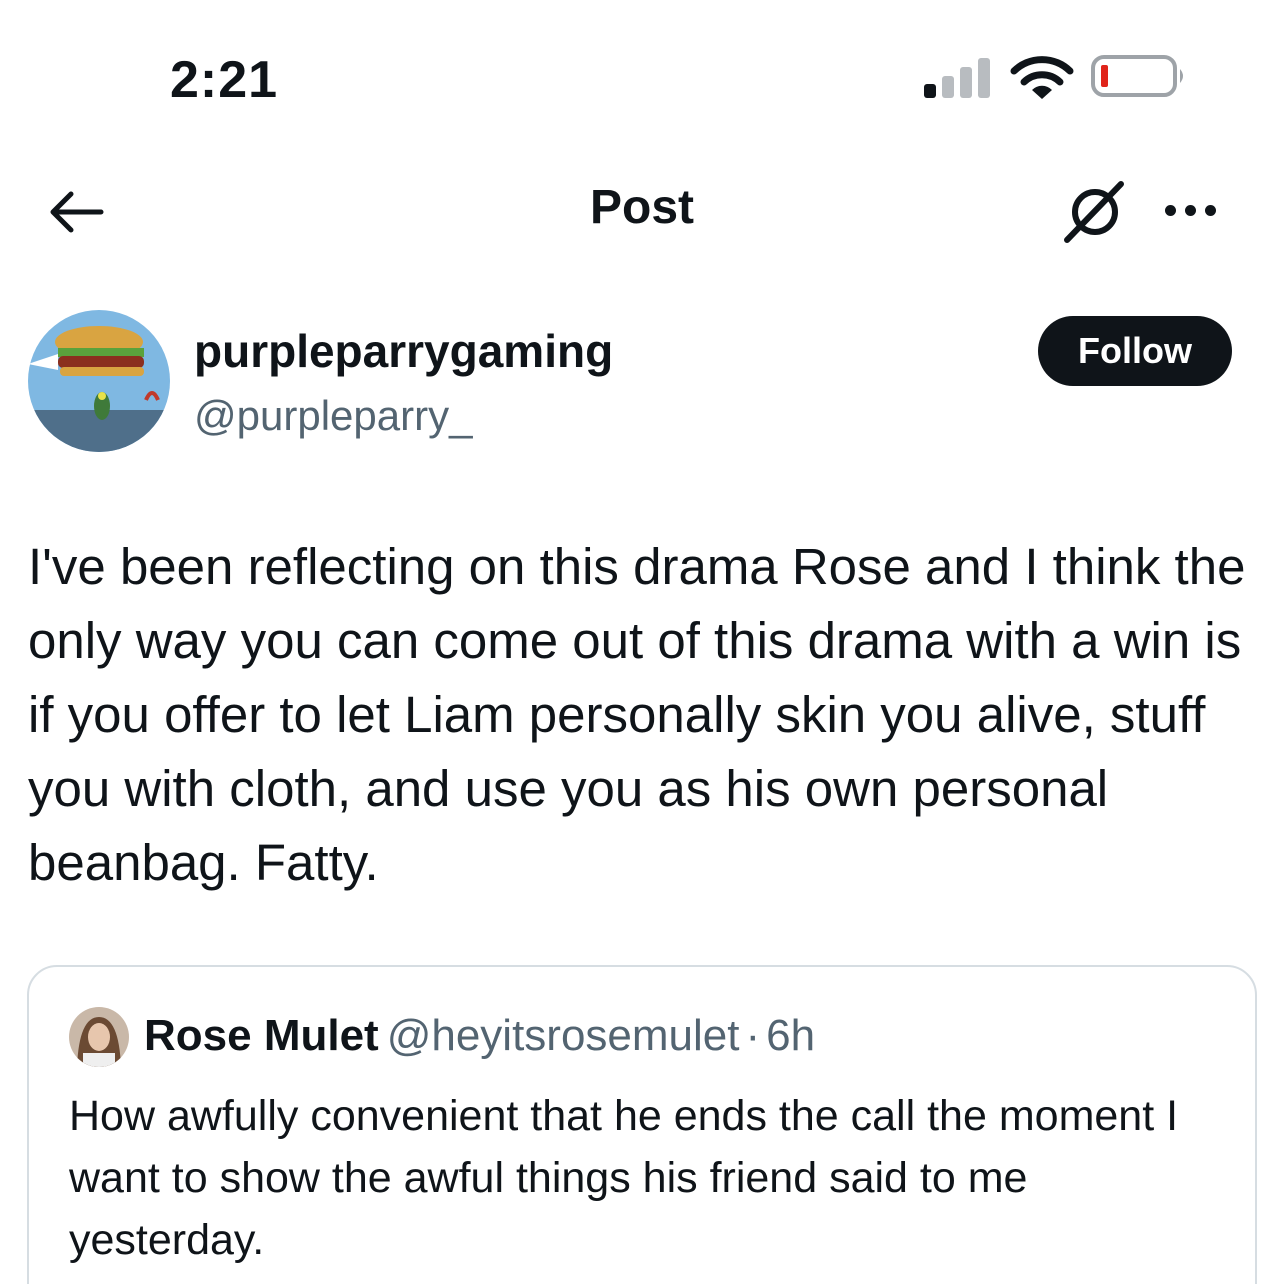 This screenshot has width=1284, height=1284. What do you see at coordinates (1190, 210) in the screenshot?
I see `more-options-button` at bounding box center [1190, 210].